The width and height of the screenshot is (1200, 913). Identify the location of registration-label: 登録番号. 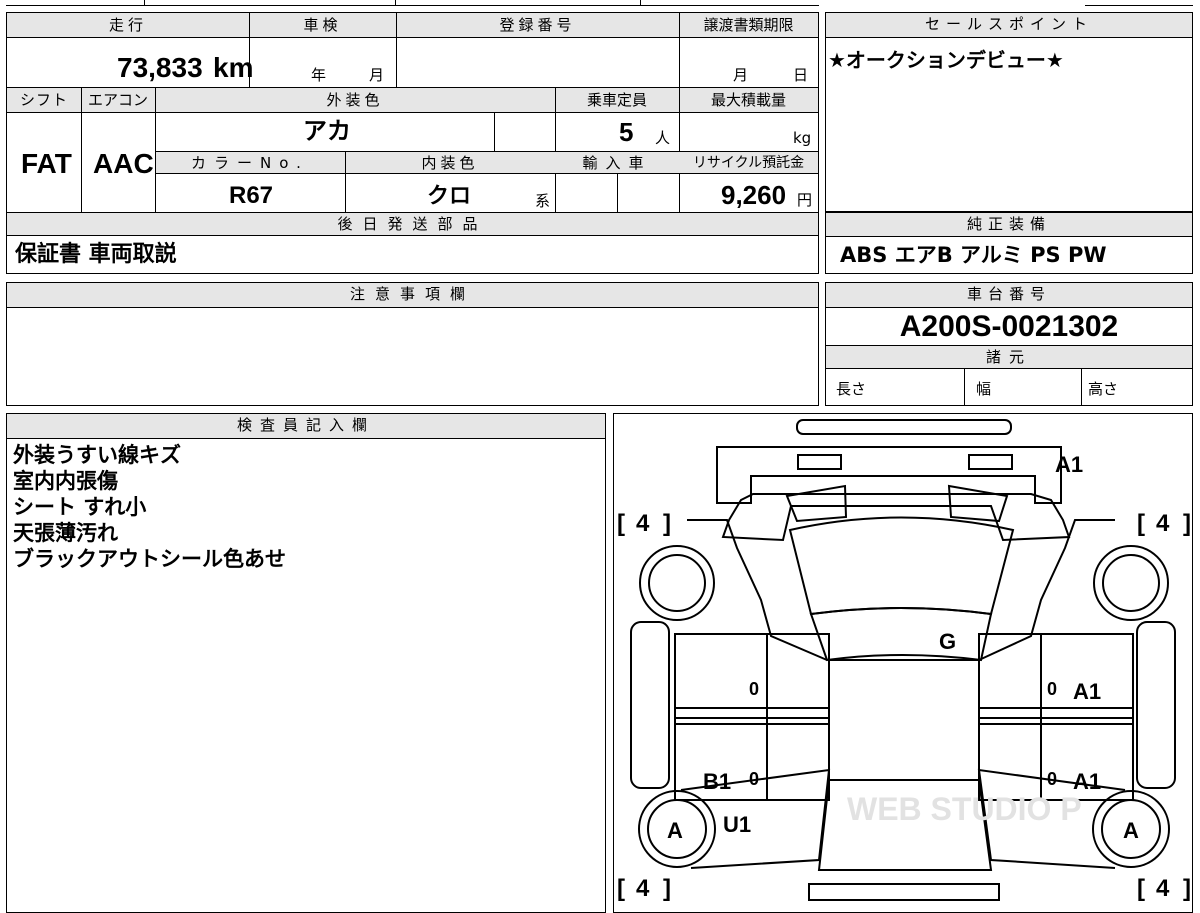
(537, 25).